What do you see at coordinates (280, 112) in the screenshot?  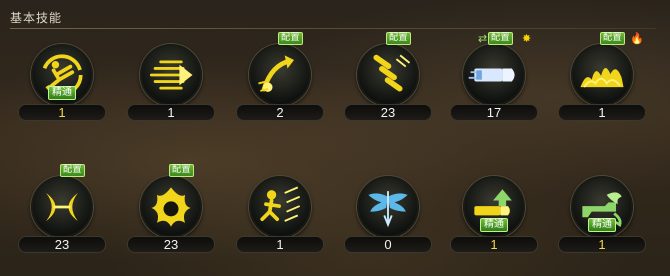 I see `skill-level: 2` at bounding box center [280, 112].